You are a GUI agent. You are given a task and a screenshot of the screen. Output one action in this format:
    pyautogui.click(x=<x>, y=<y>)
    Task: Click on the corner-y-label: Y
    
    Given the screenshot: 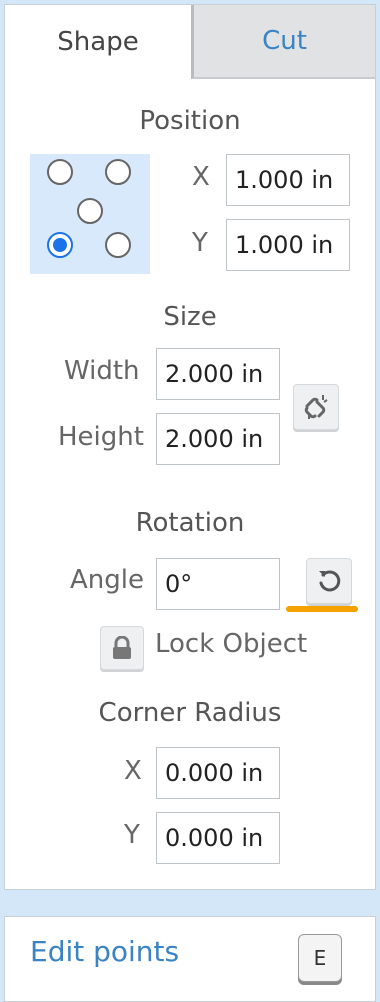 What is the action you would take?
    pyautogui.click(x=132, y=835)
    